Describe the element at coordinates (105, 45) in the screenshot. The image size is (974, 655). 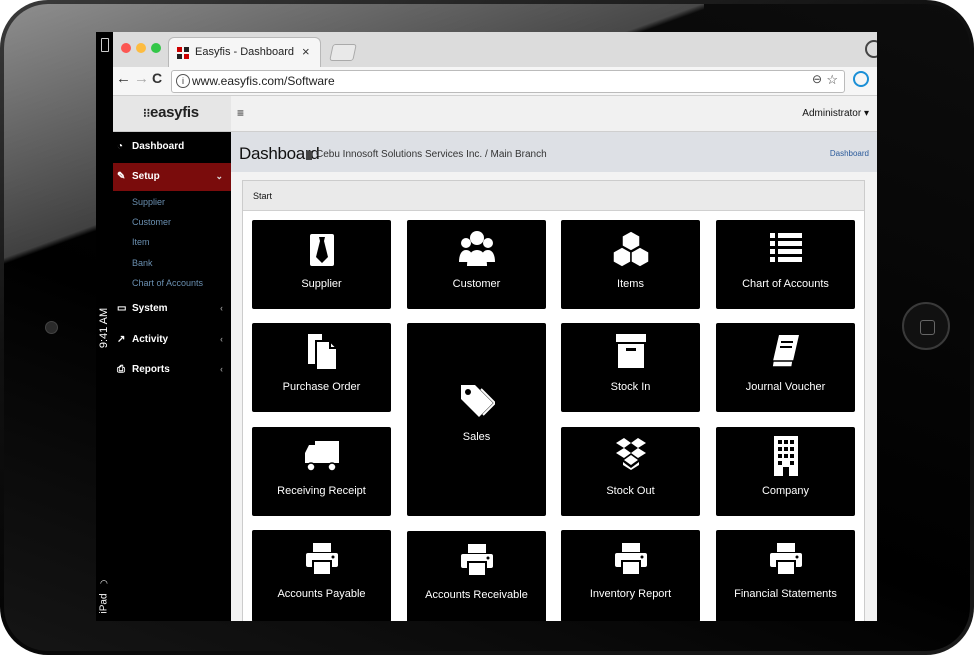
I see `battery-icon` at that location.